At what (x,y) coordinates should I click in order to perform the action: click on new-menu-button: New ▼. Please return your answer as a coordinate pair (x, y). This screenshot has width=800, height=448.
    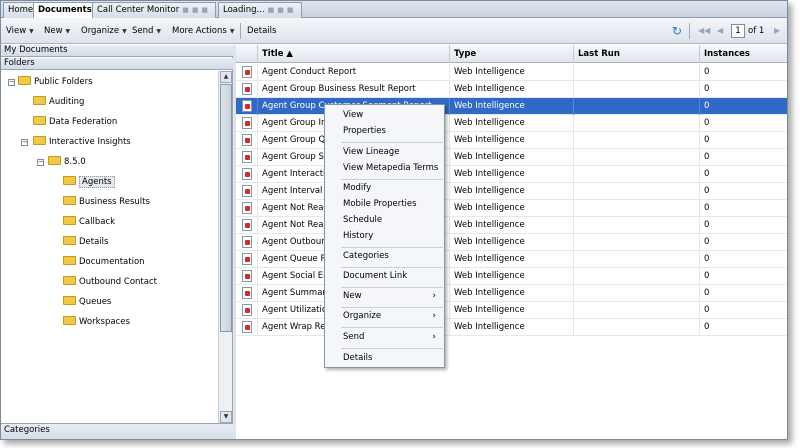
    Looking at the image, I should click on (57, 31).